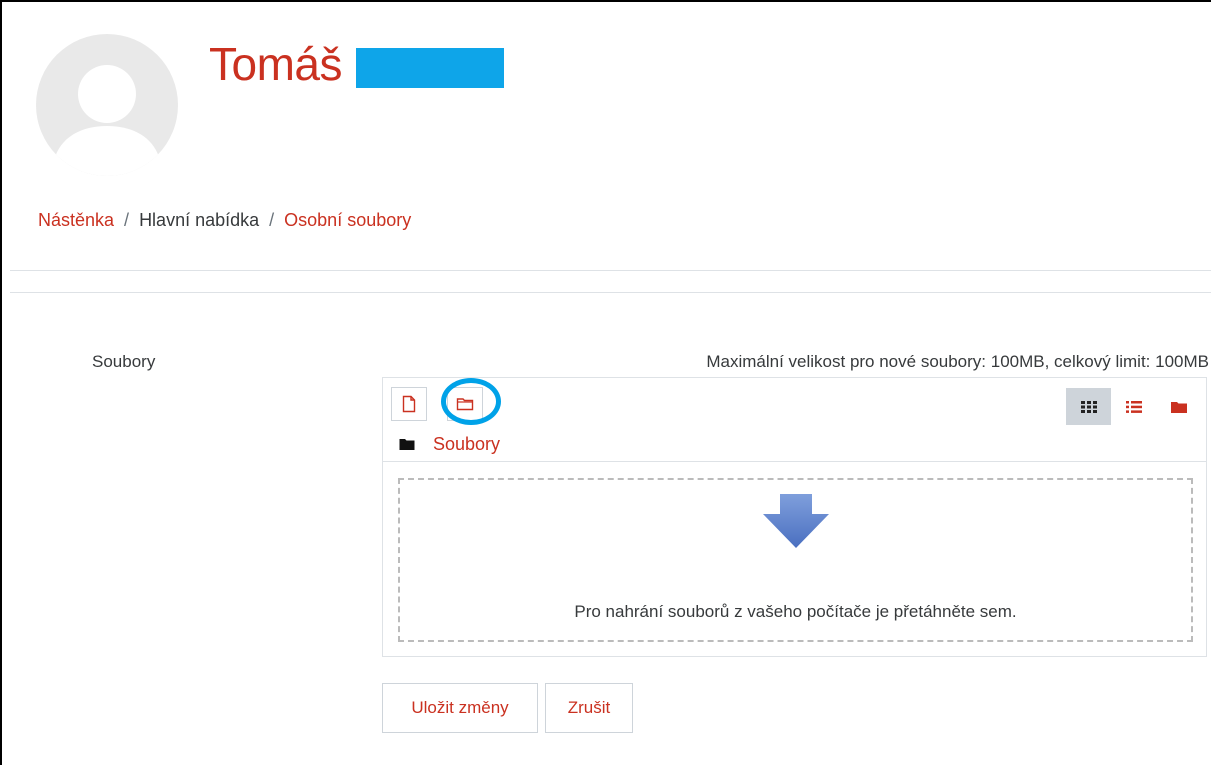  What do you see at coordinates (429, 68) in the screenshot?
I see `redacted-last-name` at bounding box center [429, 68].